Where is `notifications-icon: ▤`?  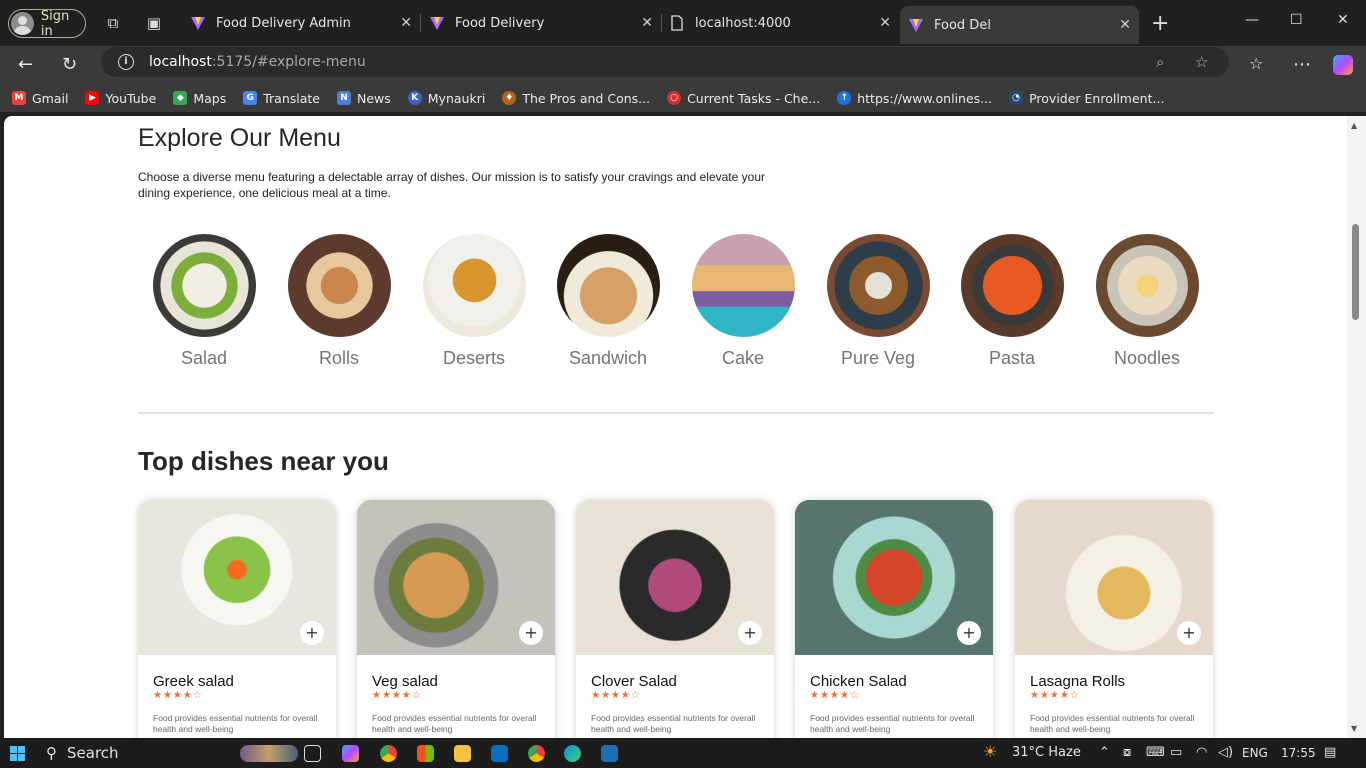 notifications-icon: ▤ is located at coordinates (1330, 752).